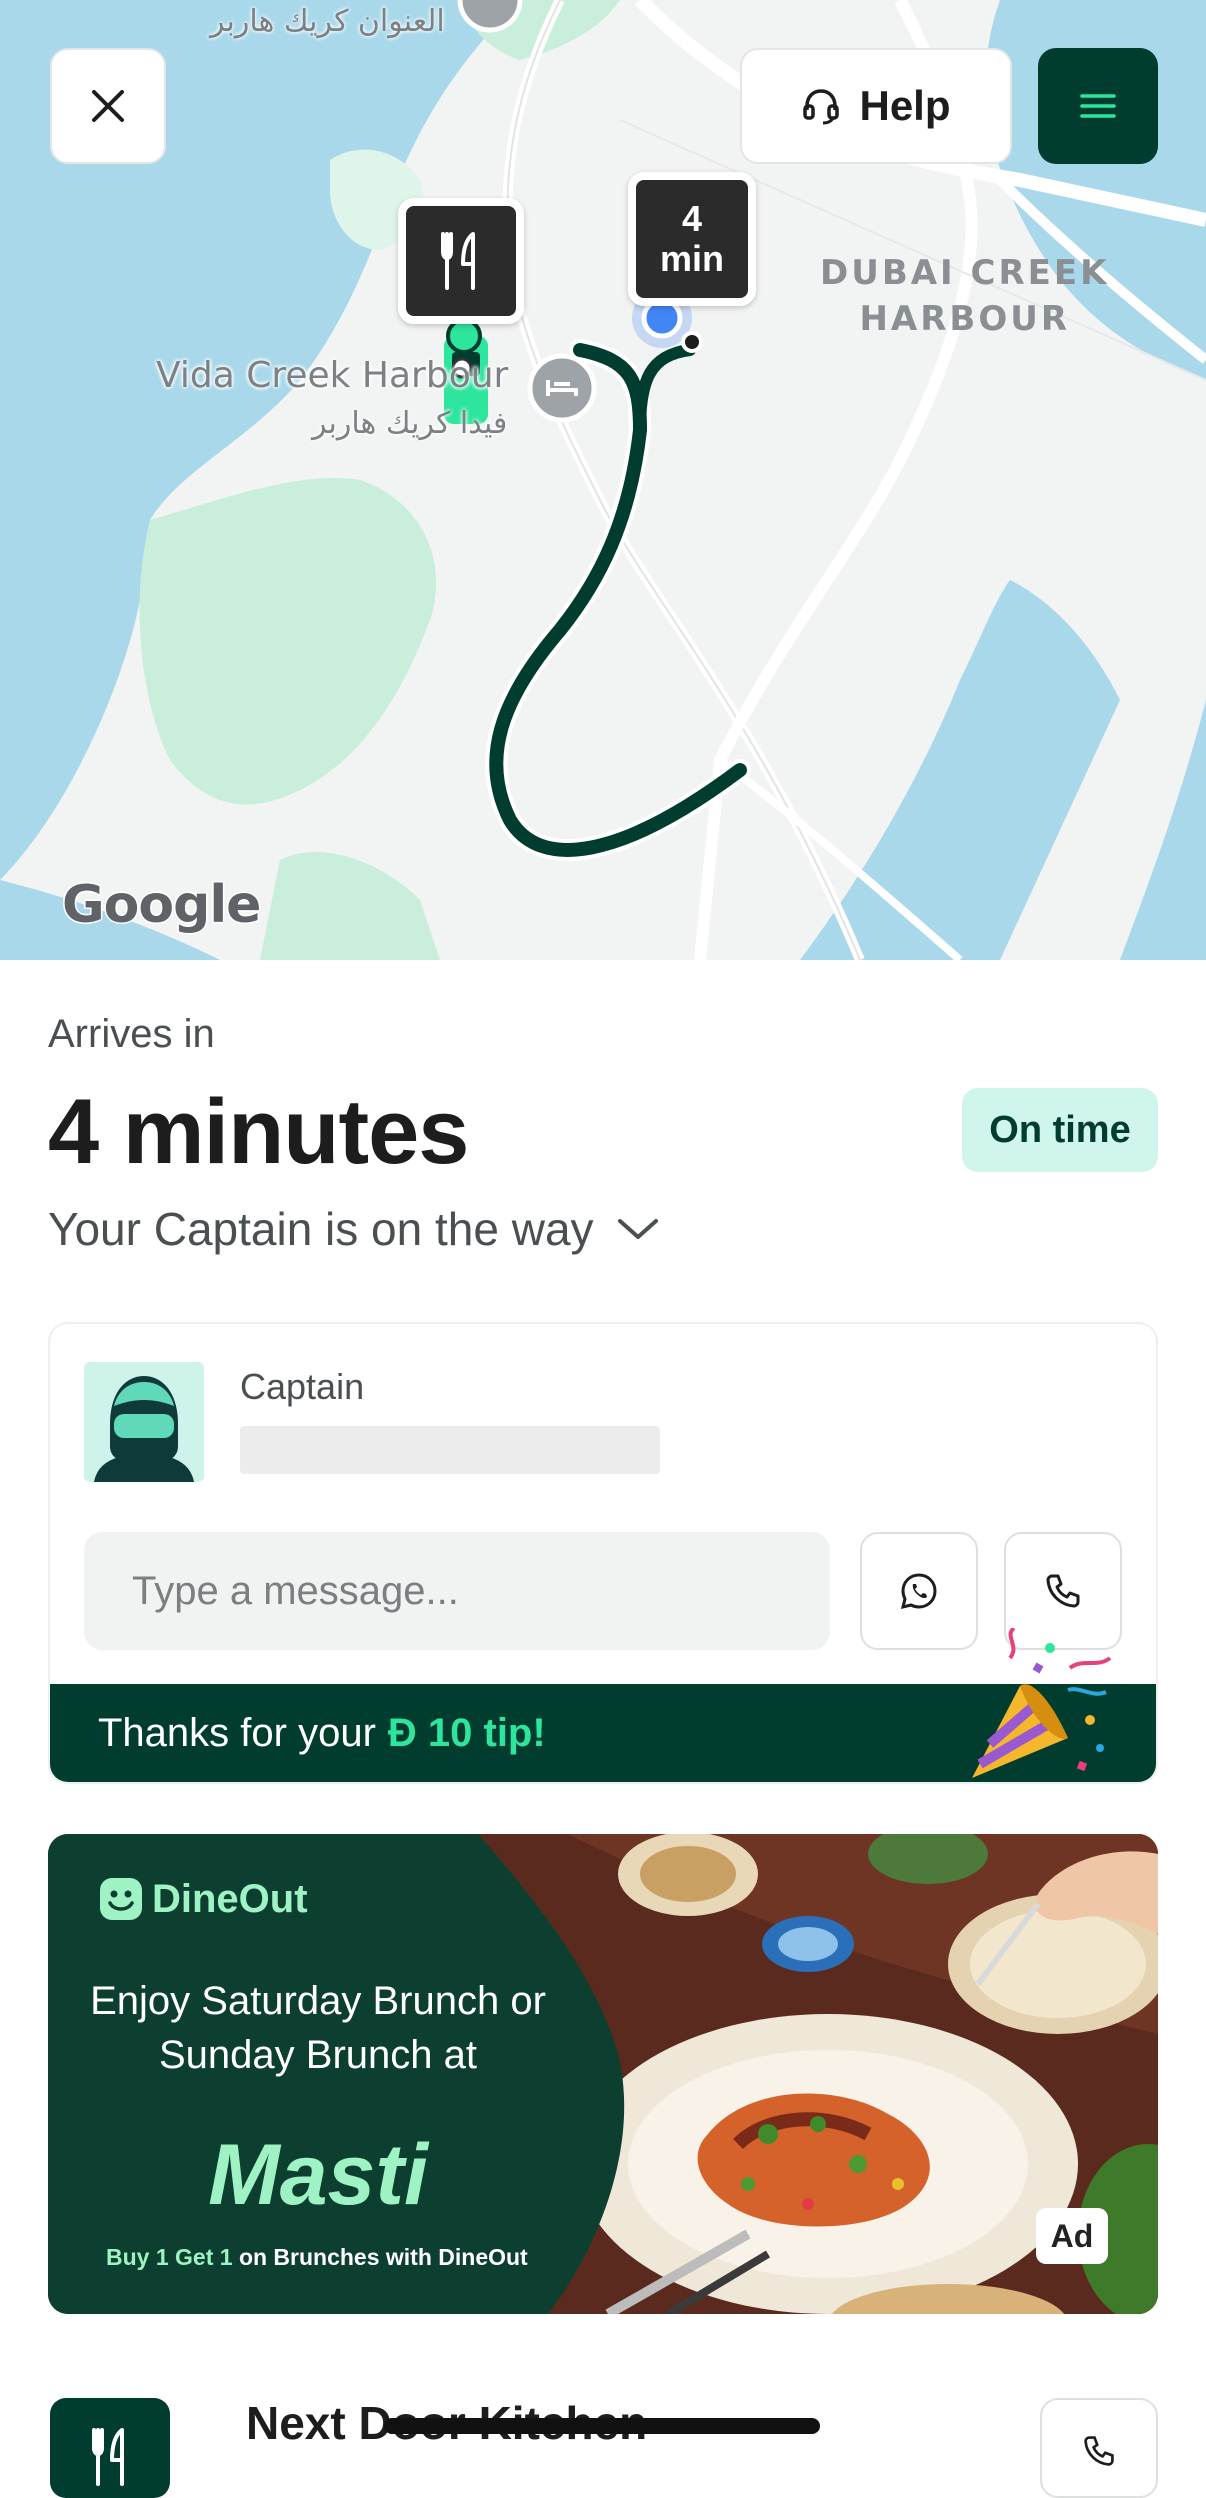 The width and height of the screenshot is (1206, 2498). I want to click on helmet-avatar-icon, so click(144, 1422).